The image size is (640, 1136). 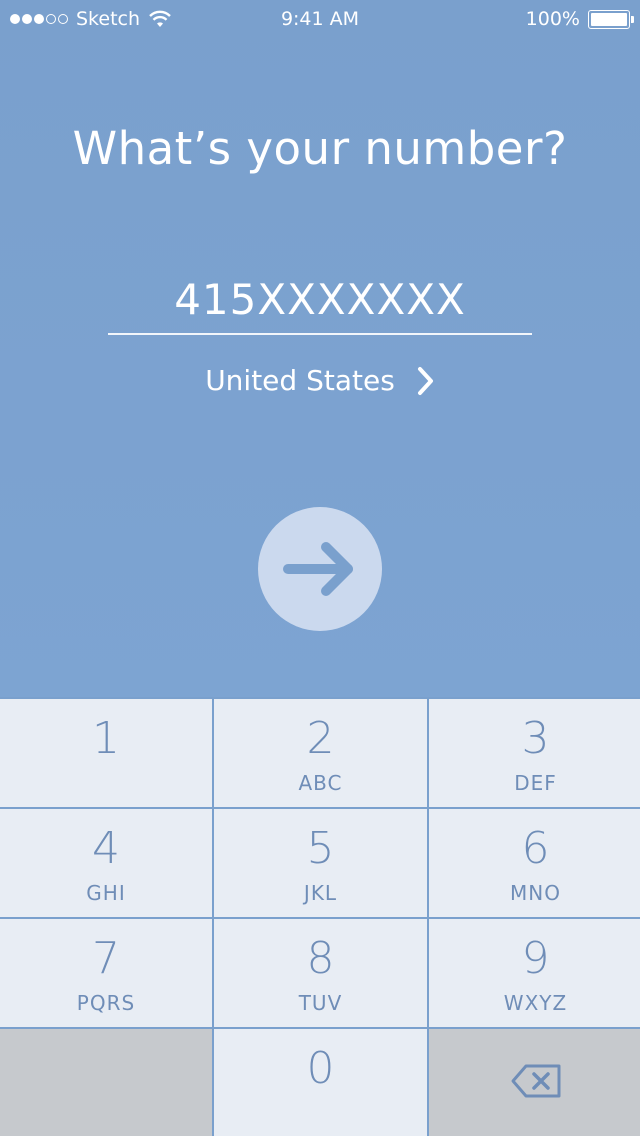 I want to click on key-digit: 5, so click(x=320, y=848).